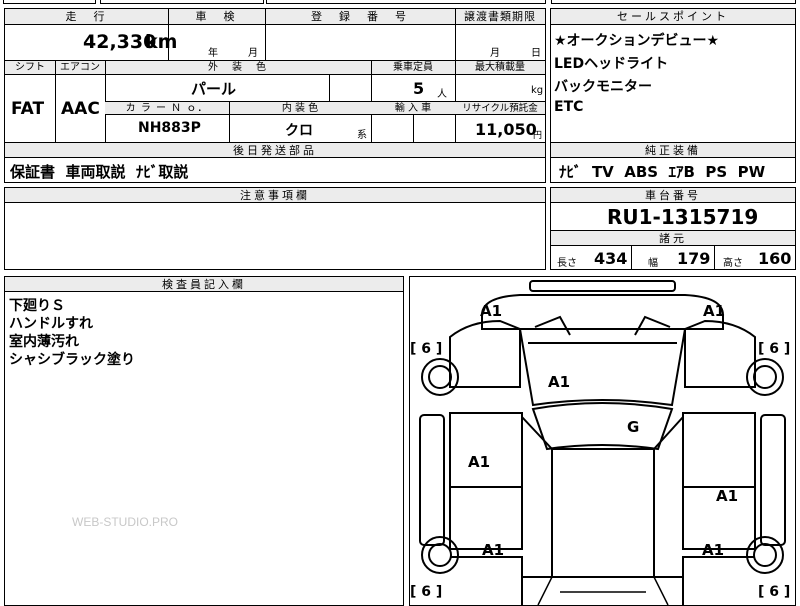 The height and width of the screenshot is (606, 800). I want to click on height-value: 160, so click(775, 258).